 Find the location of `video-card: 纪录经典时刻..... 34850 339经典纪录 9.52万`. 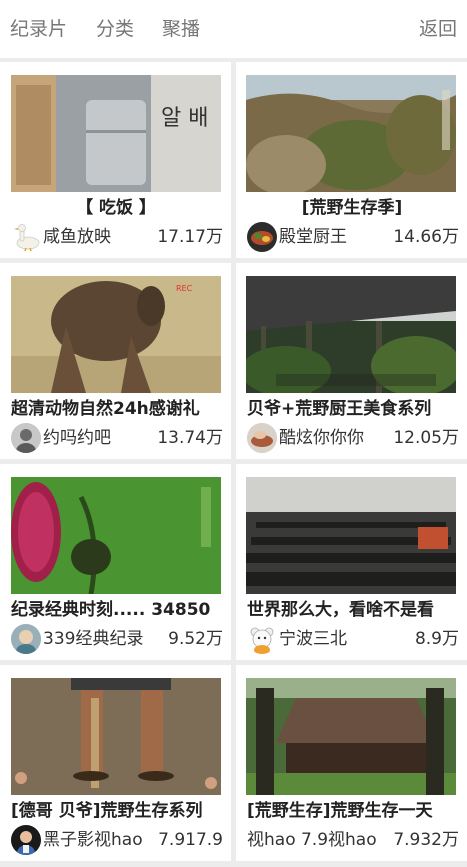

video-card: 纪录经典时刻..... 34850 339经典纪录 9.52万 is located at coordinates (115, 562).